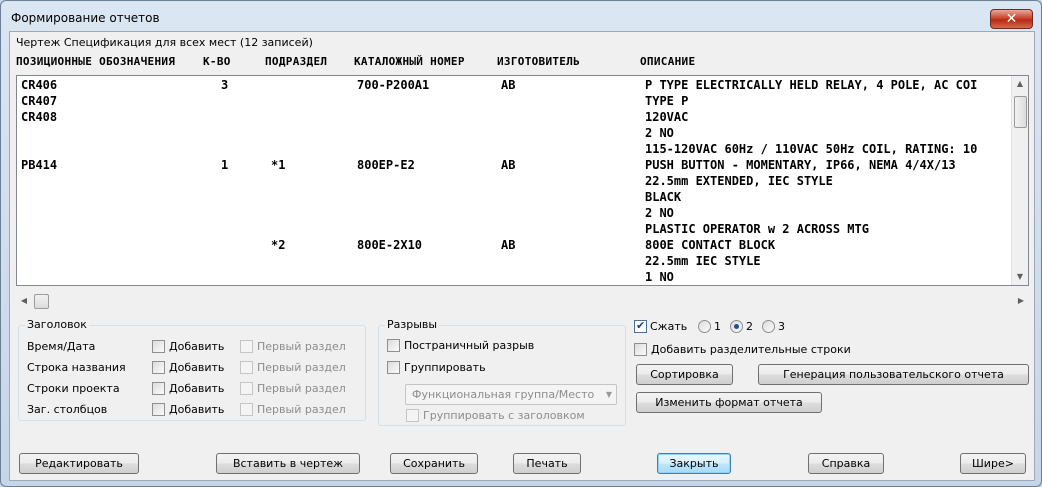 This screenshot has width=1042, height=487. What do you see at coordinates (158, 346) in the screenshot?
I see `add-datetime-checkbox` at bounding box center [158, 346].